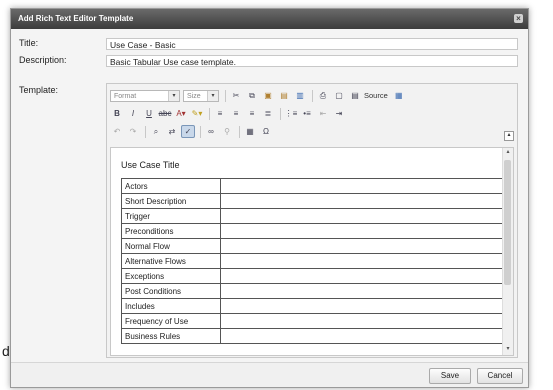 The image size is (553, 390). I want to click on close-icon: ×, so click(518, 18).